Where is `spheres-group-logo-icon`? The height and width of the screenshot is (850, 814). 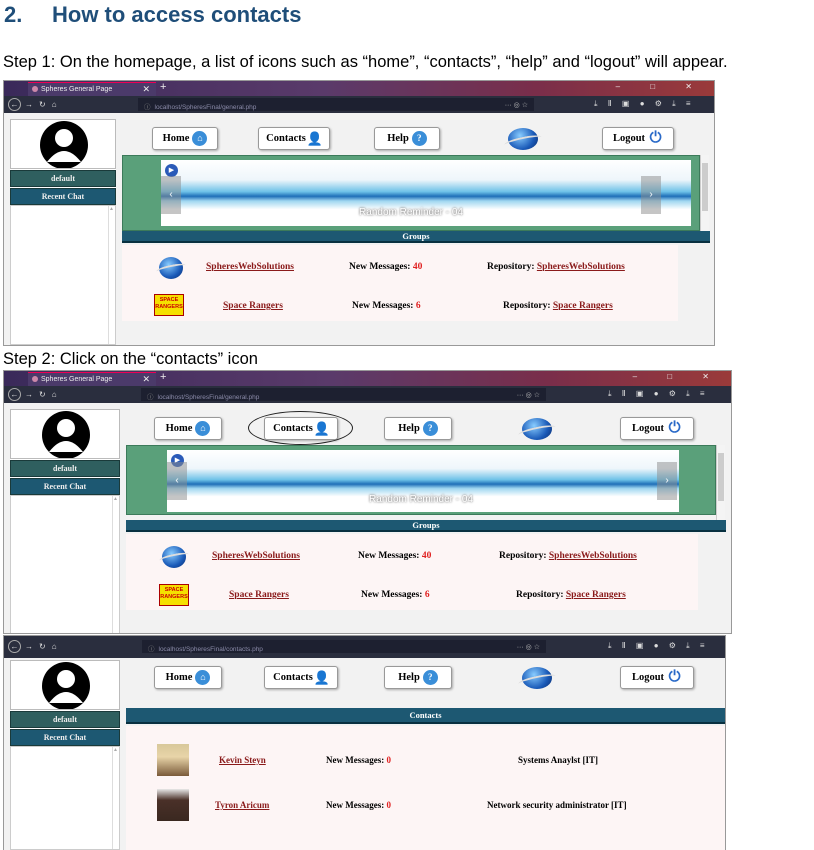 spheres-group-logo-icon is located at coordinates (171, 268).